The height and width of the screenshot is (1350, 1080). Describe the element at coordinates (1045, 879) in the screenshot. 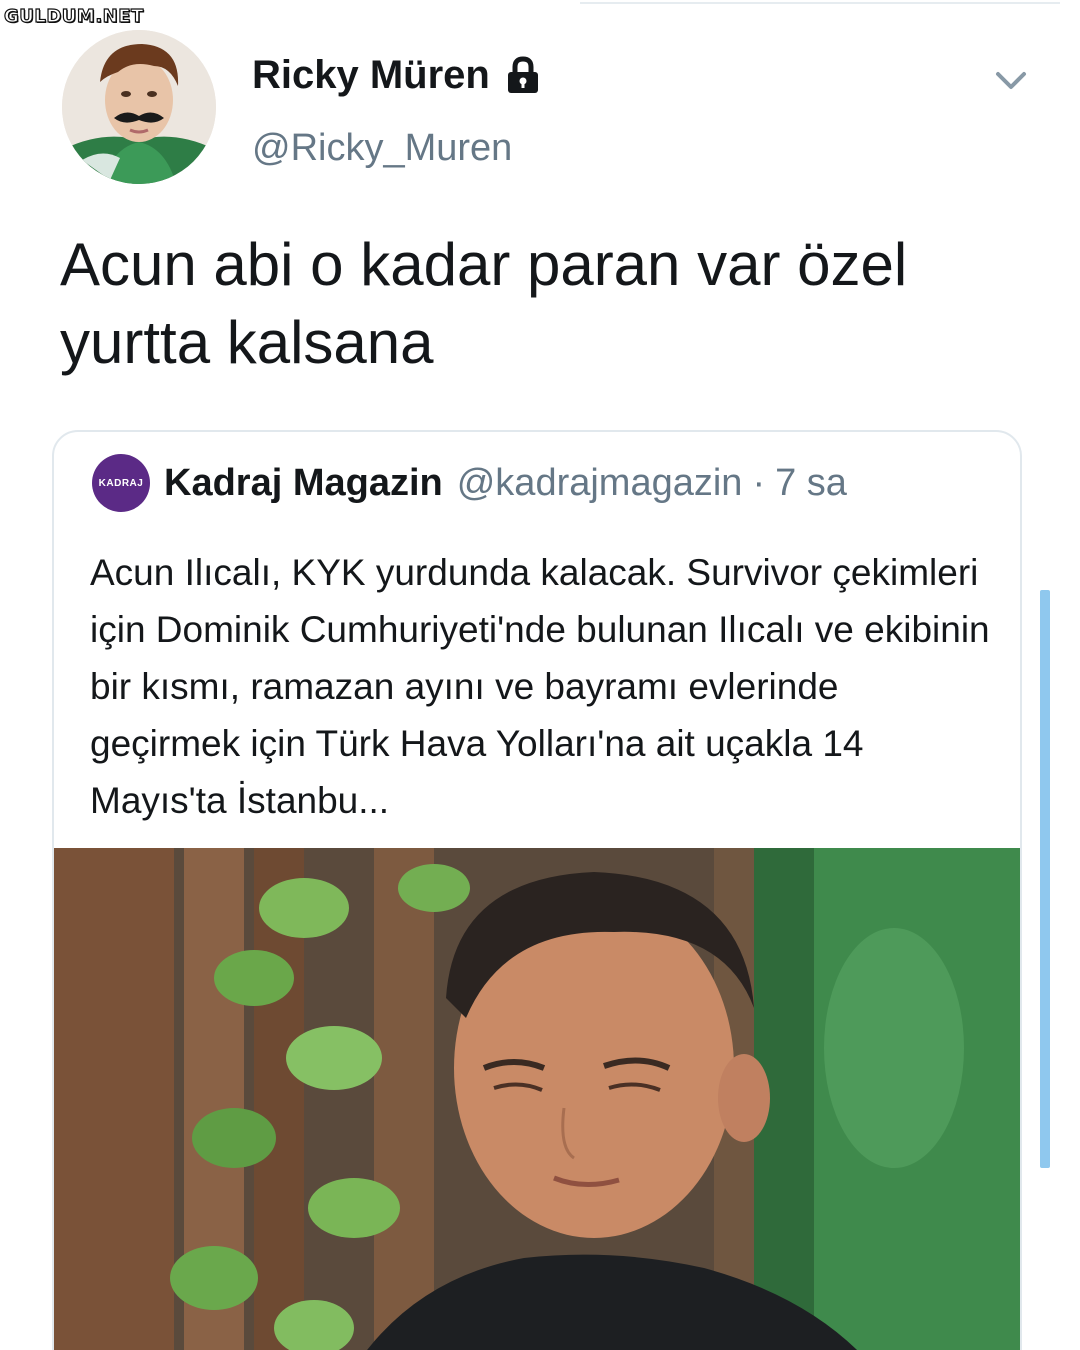

I see `scrollbar` at that location.